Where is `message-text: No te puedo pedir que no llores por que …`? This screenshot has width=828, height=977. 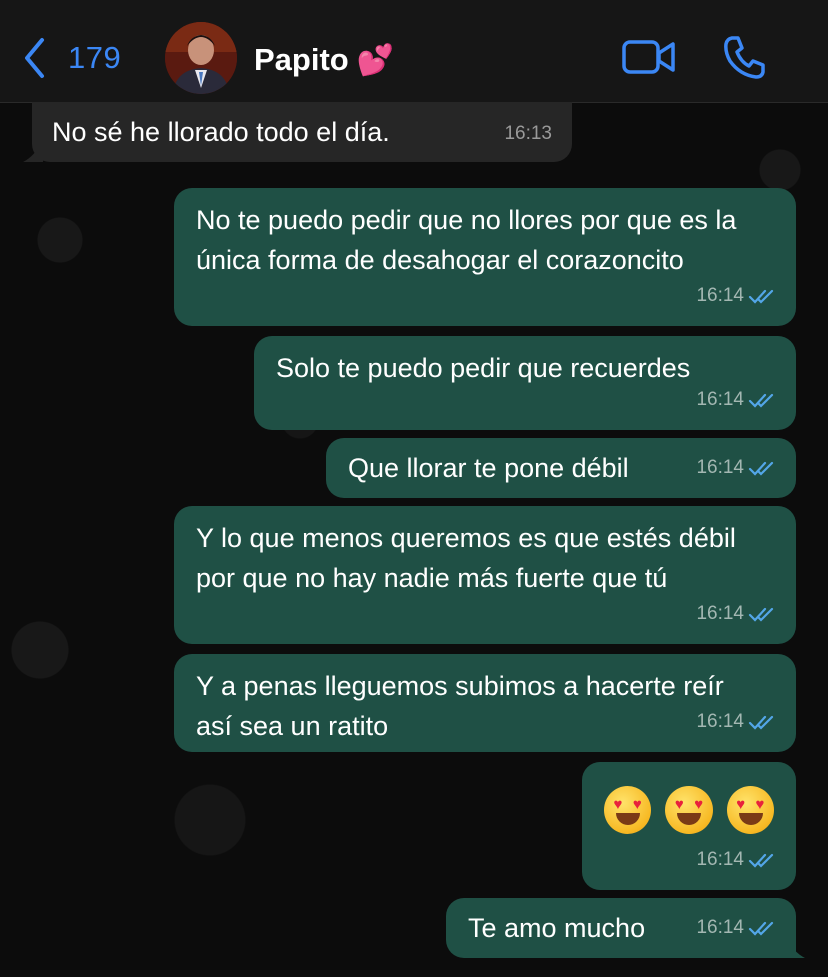 message-text: No te puedo pedir que no llores por que … is located at coordinates (466, 240).